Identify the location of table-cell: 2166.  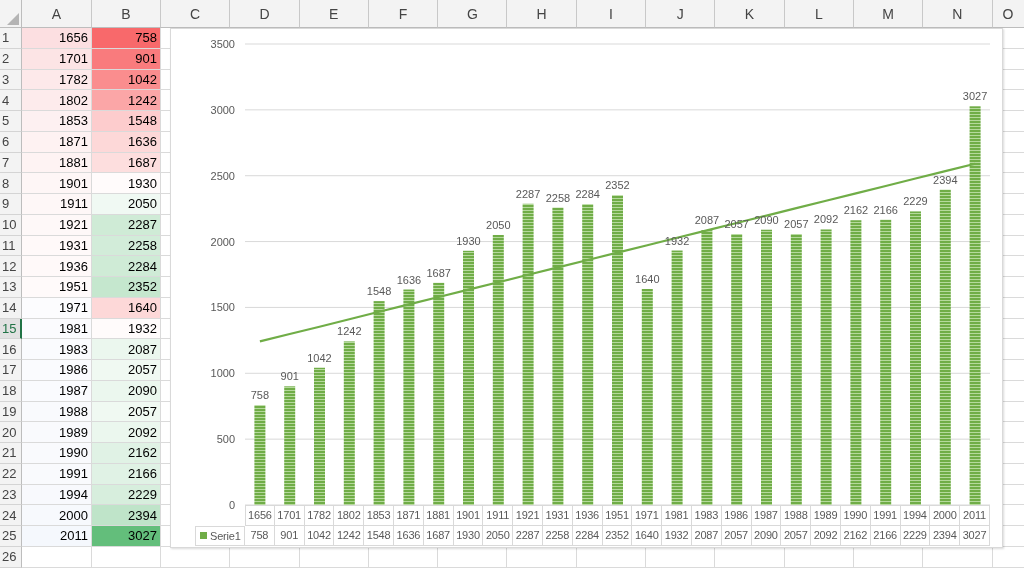
(126, 474).